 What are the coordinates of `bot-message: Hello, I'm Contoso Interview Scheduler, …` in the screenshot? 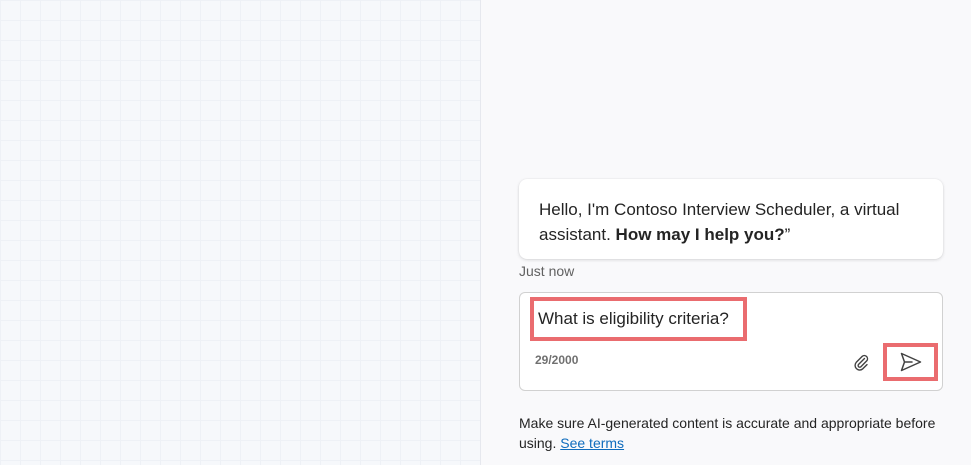 It's located at (731, 219).